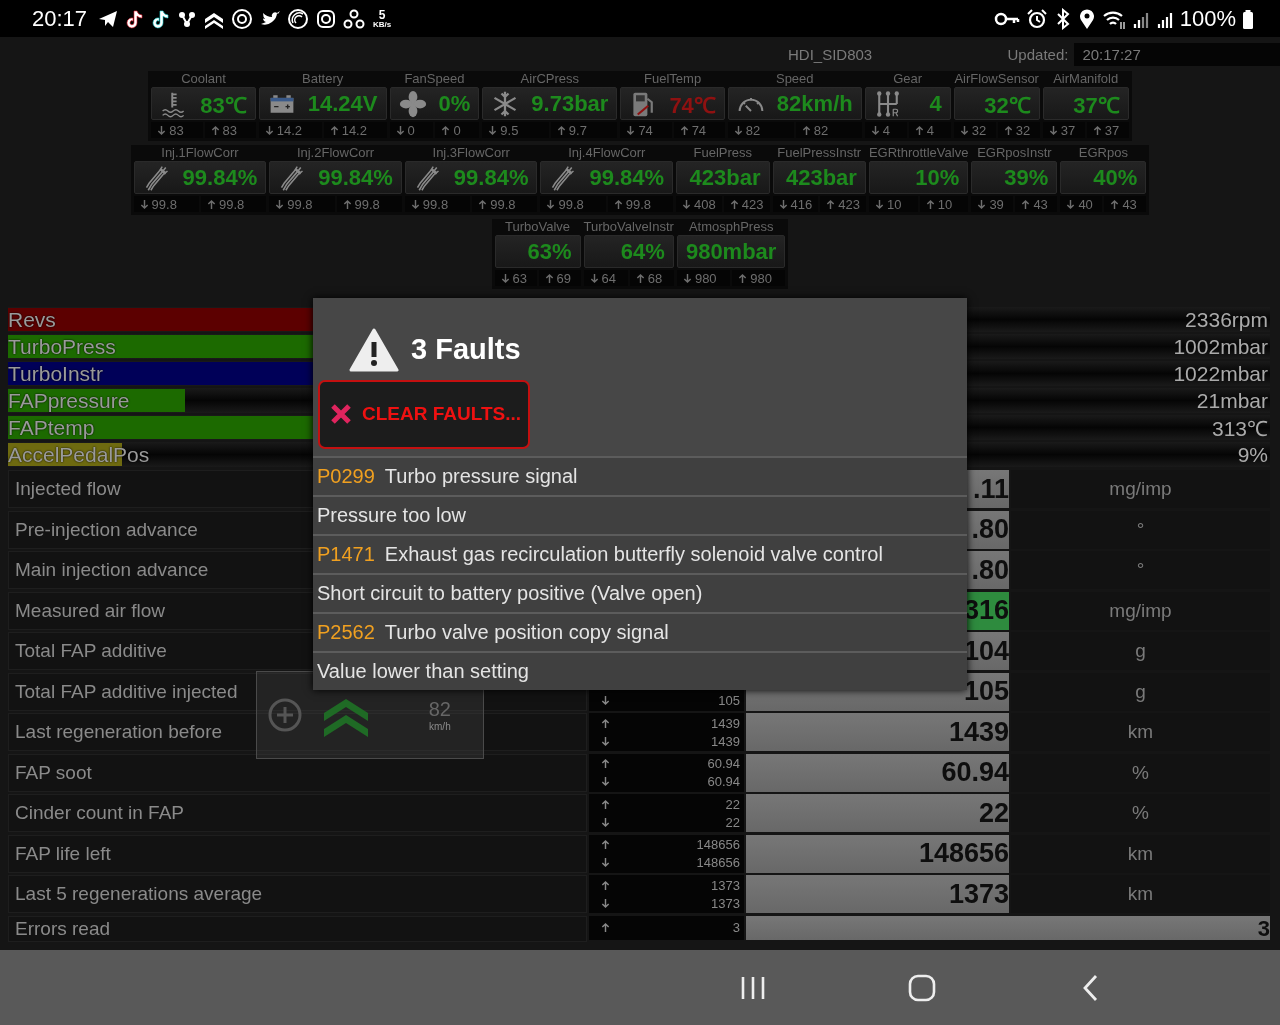 The width and height of the screenshot is (1280, 1025). I want to click on gauge-label: FuelPressInstr, so click(819, 153).